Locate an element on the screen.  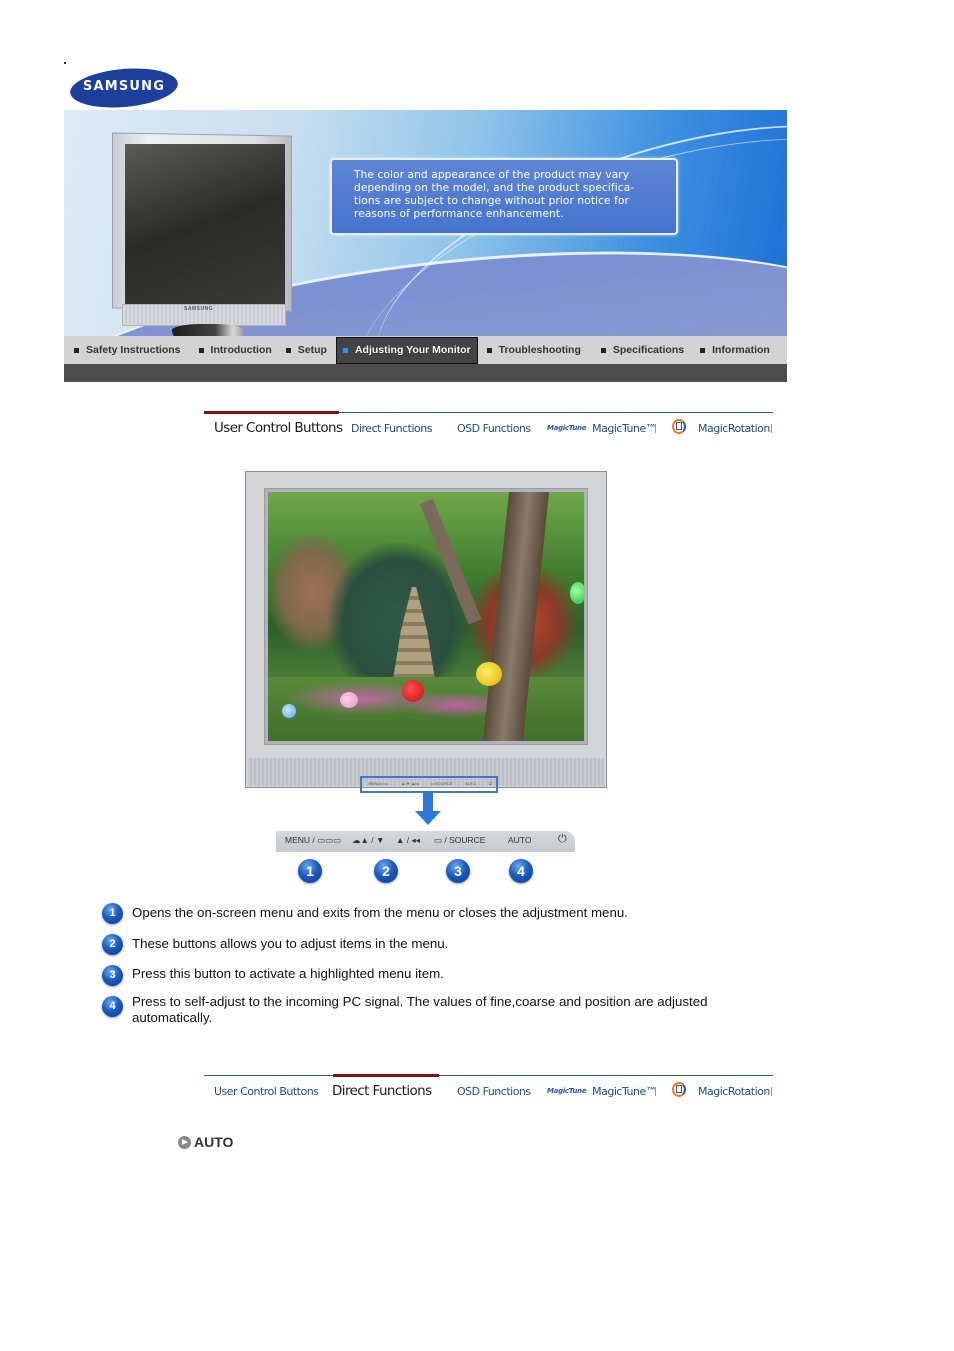
menu-button: MENU / ▭▭▭ is located at coordinates (313, 840).